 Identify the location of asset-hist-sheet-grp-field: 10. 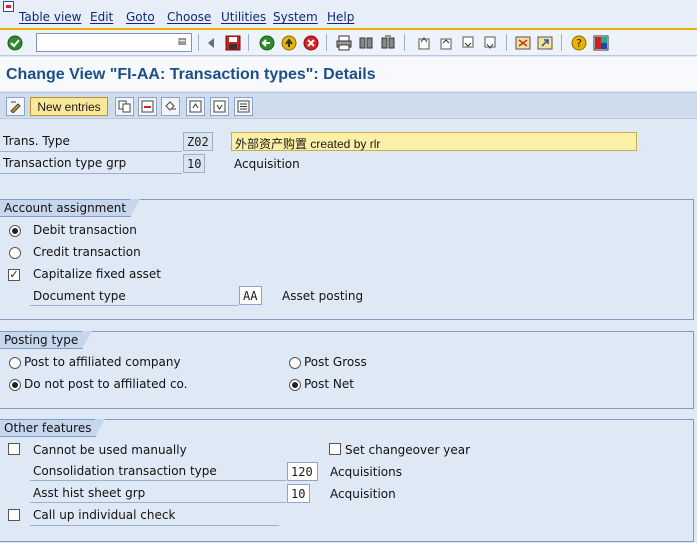
(298, 493).